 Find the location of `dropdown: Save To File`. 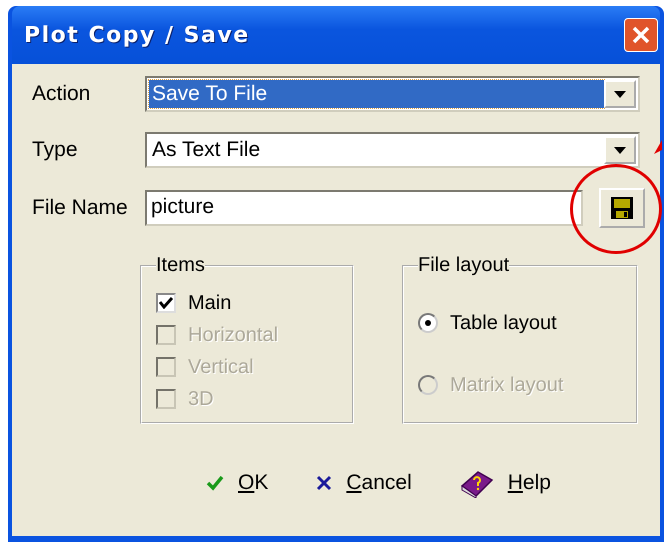

dropdown: Save To File is located at coordinates (392, 94).